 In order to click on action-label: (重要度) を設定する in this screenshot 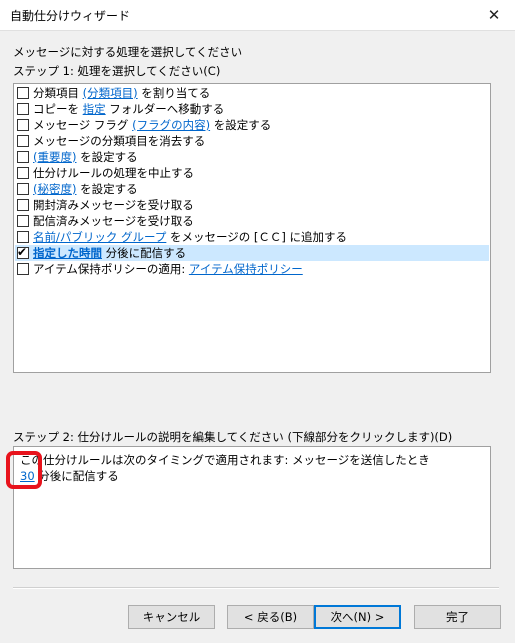, I will do `click(85, 157)`.